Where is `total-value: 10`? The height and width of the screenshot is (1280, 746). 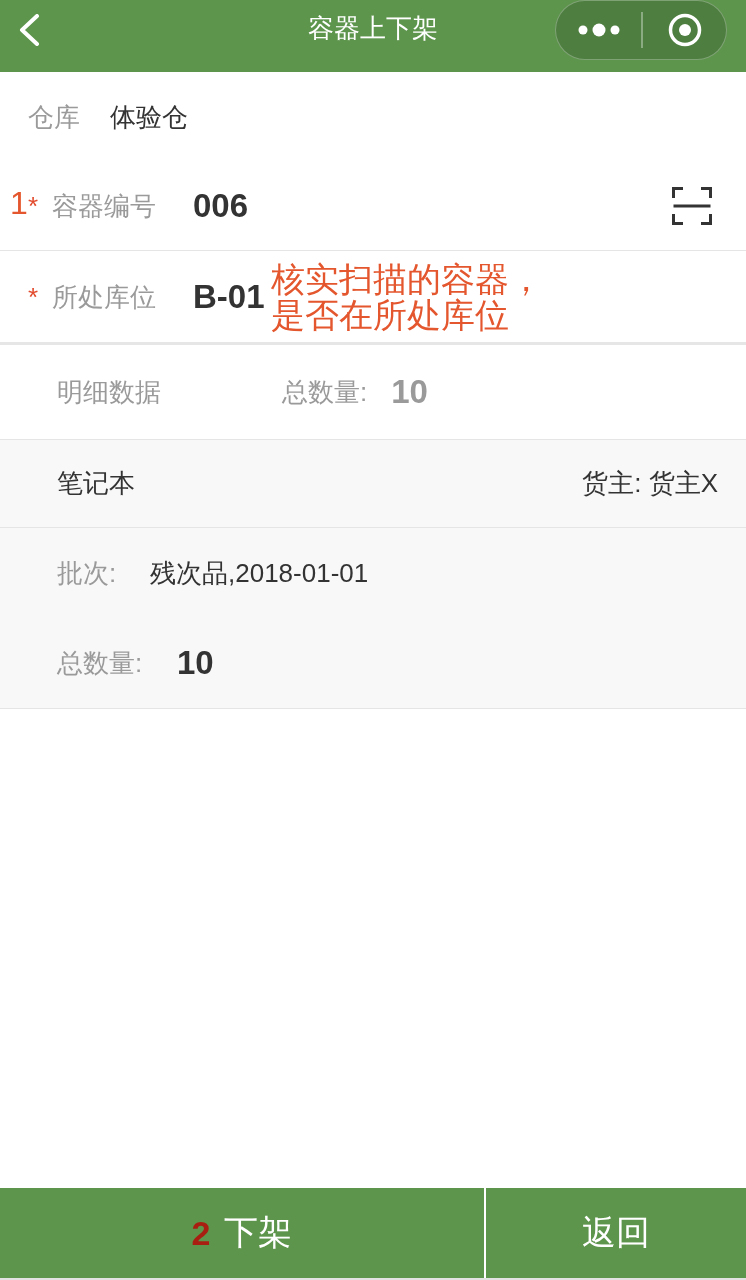 total-value: 10 is located at coordinates (409, 392).